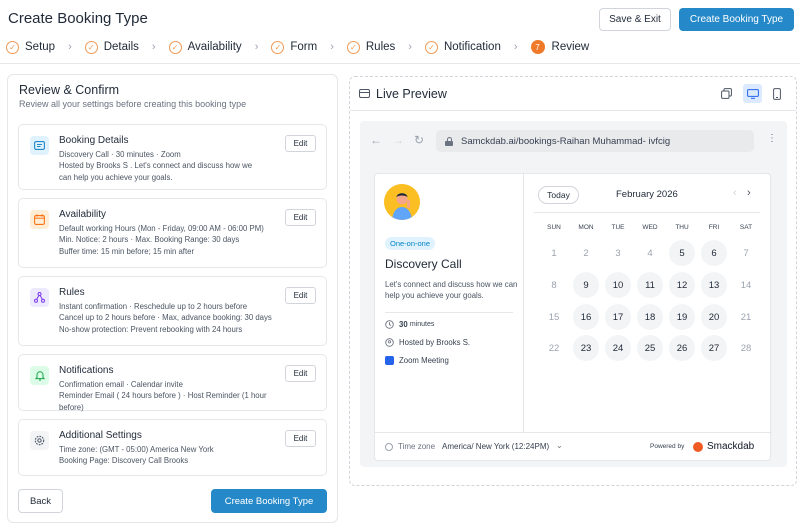  I want to click on preview-divider, so click(573, 110).